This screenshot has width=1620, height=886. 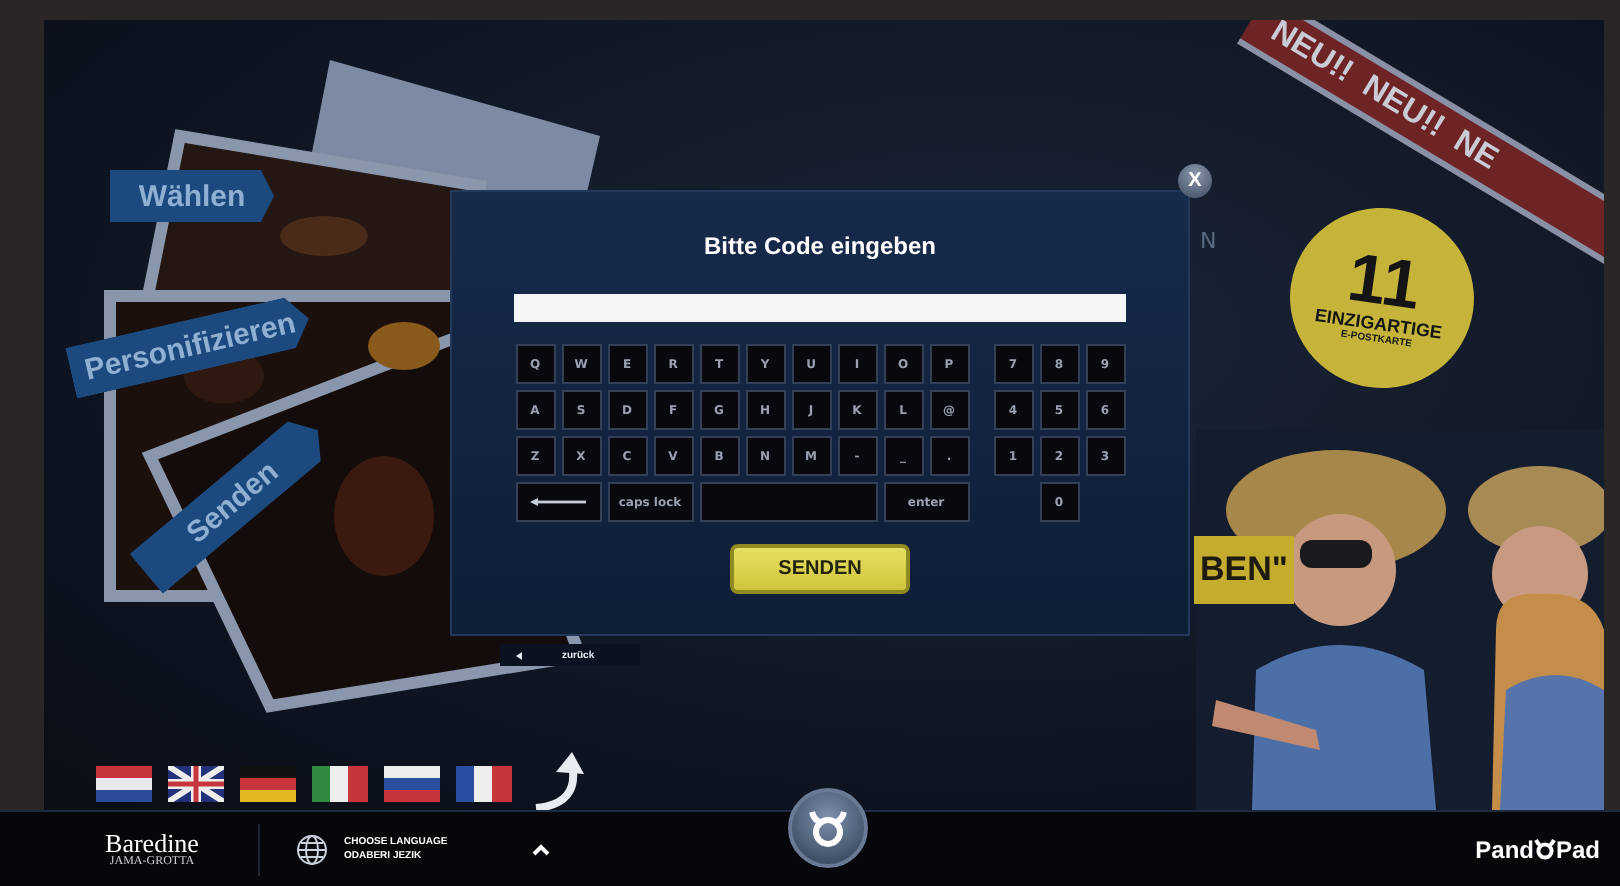 I want to click on dialog-title: Bitte Code eingeben, so click(x=819, y=246).